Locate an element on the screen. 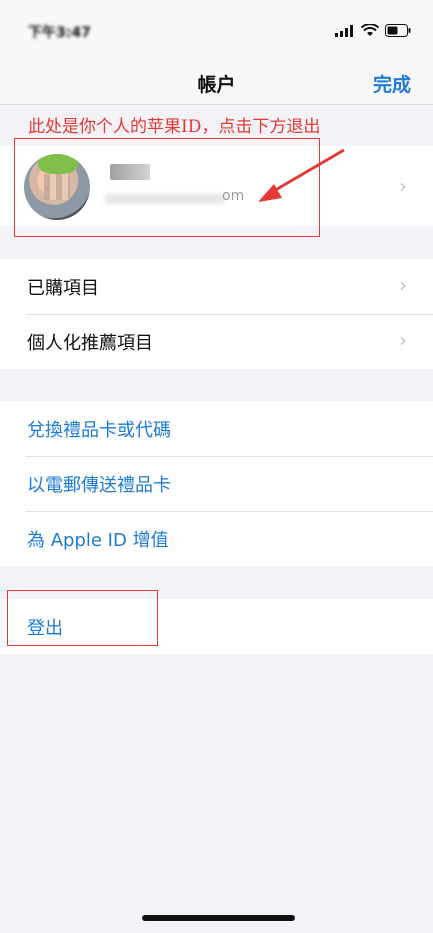  done-button: 完成 is located at coordinates (392, 83).